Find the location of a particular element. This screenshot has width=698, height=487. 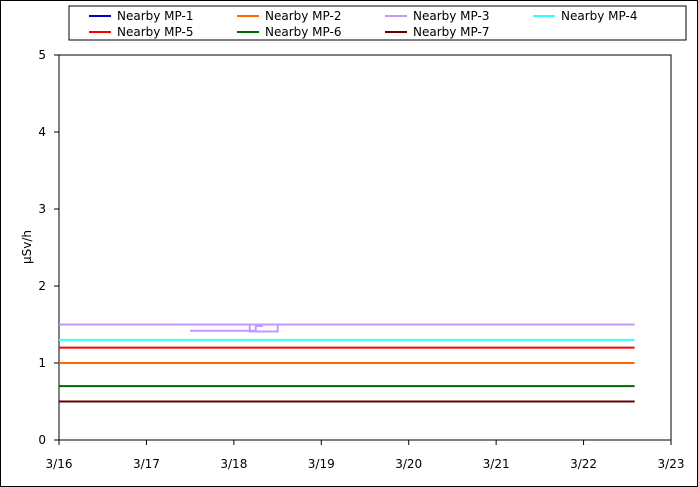

x-tick-label: 3/19 is located at coordinates (321, 464).